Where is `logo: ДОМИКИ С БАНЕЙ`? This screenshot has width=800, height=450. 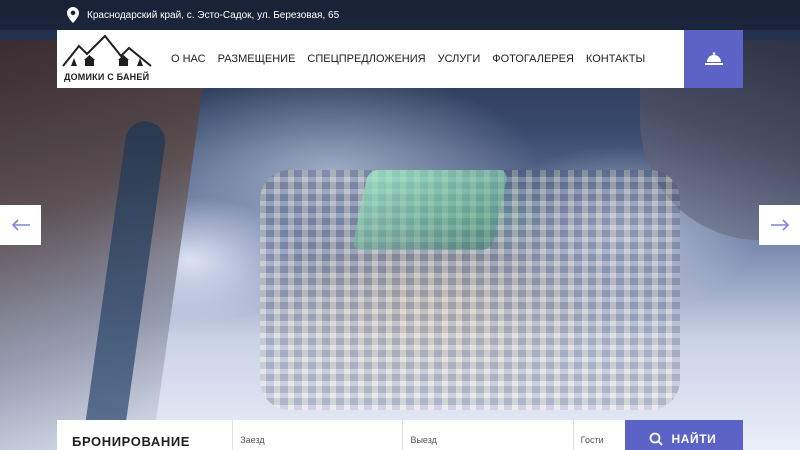
logo: ДОМИКИ С БАНЕЙ is located at coordinates (108, 59).